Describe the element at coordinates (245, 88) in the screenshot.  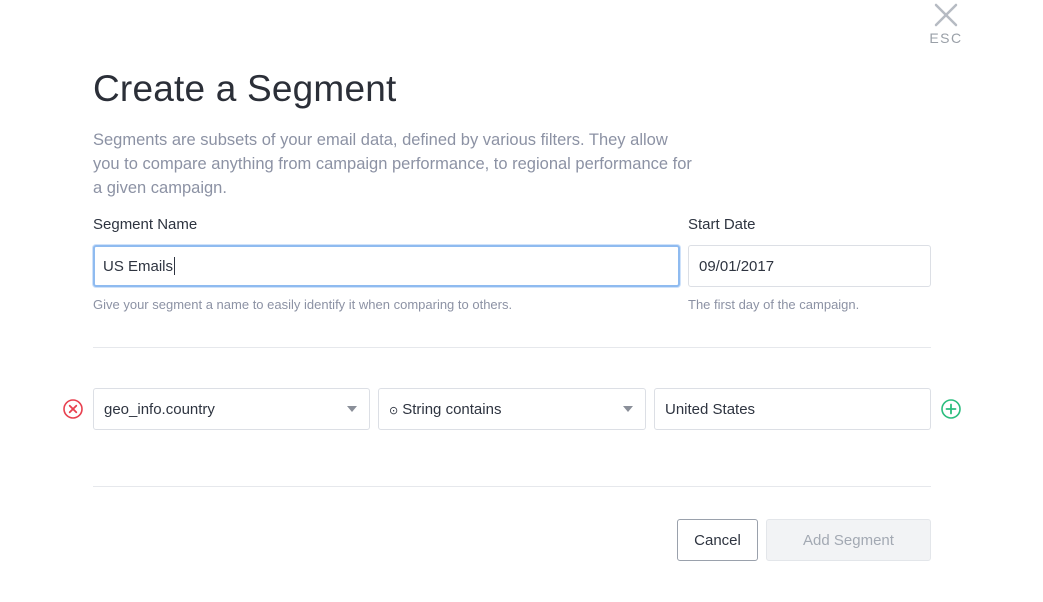
I see `page-title: Create a Segment` at that location.